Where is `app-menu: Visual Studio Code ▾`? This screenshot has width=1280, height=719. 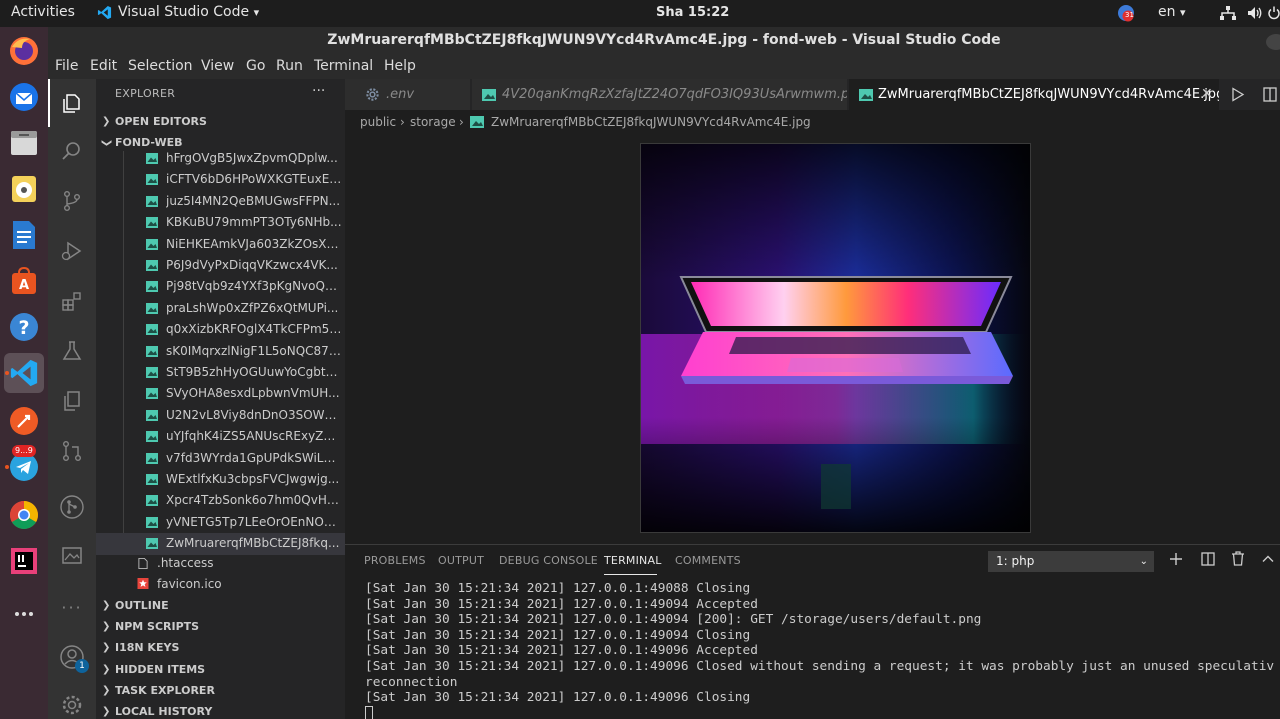
app-menu: Visual Studio Code ▾ is located at coordinates (188, 12).